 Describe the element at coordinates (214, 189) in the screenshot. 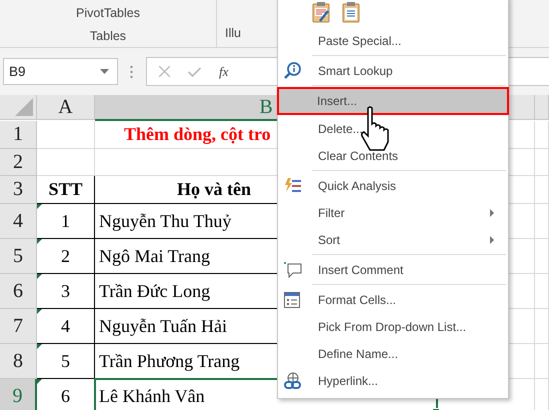

I see `cell-text: Họ và tên` at that location.